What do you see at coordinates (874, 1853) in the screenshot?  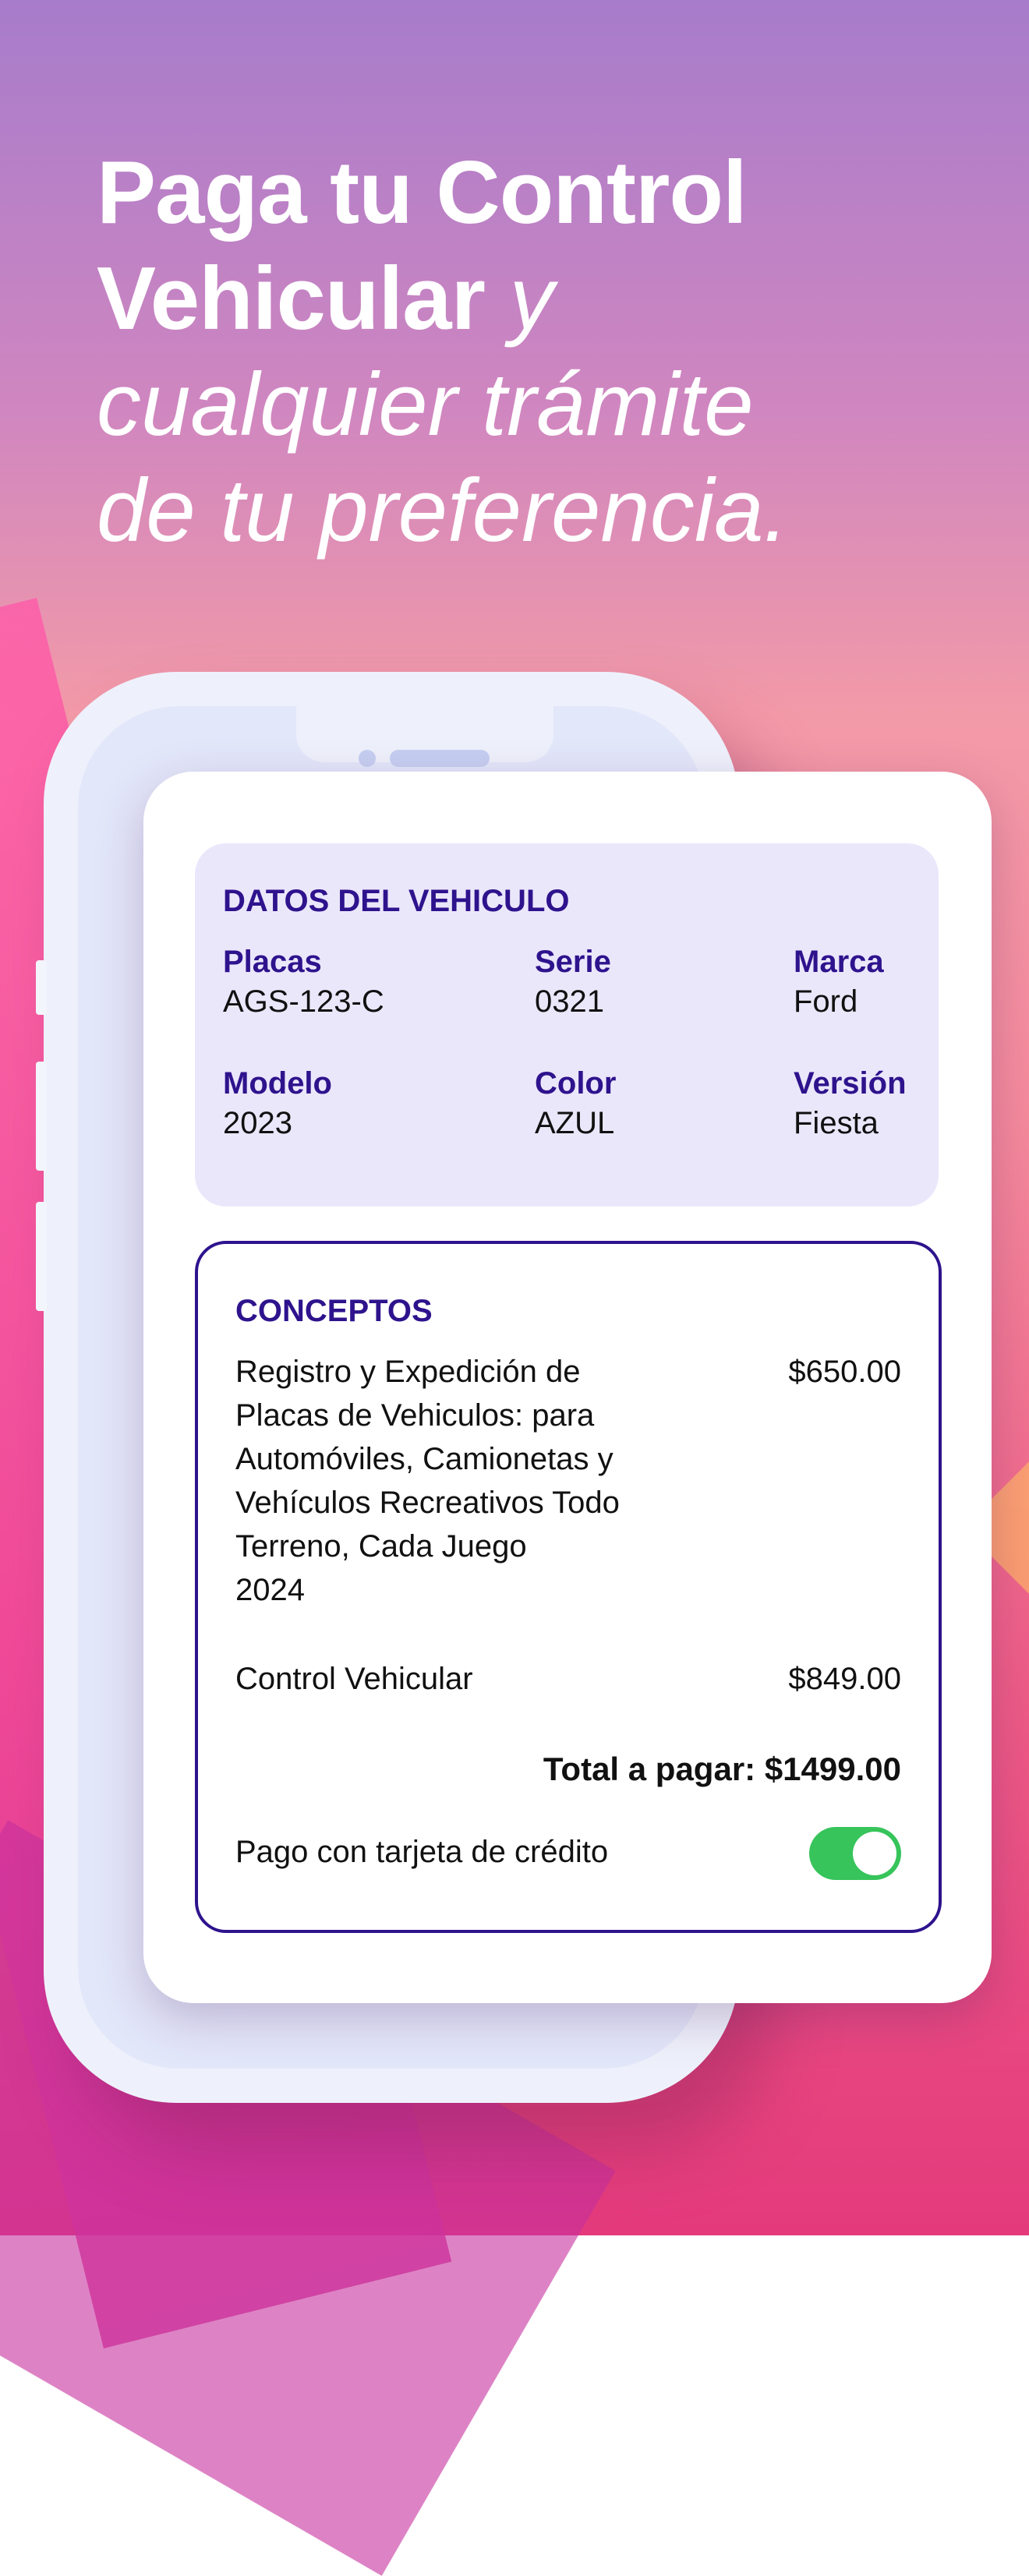 I see `toggle-knob` at bounding box center [874, 1853].